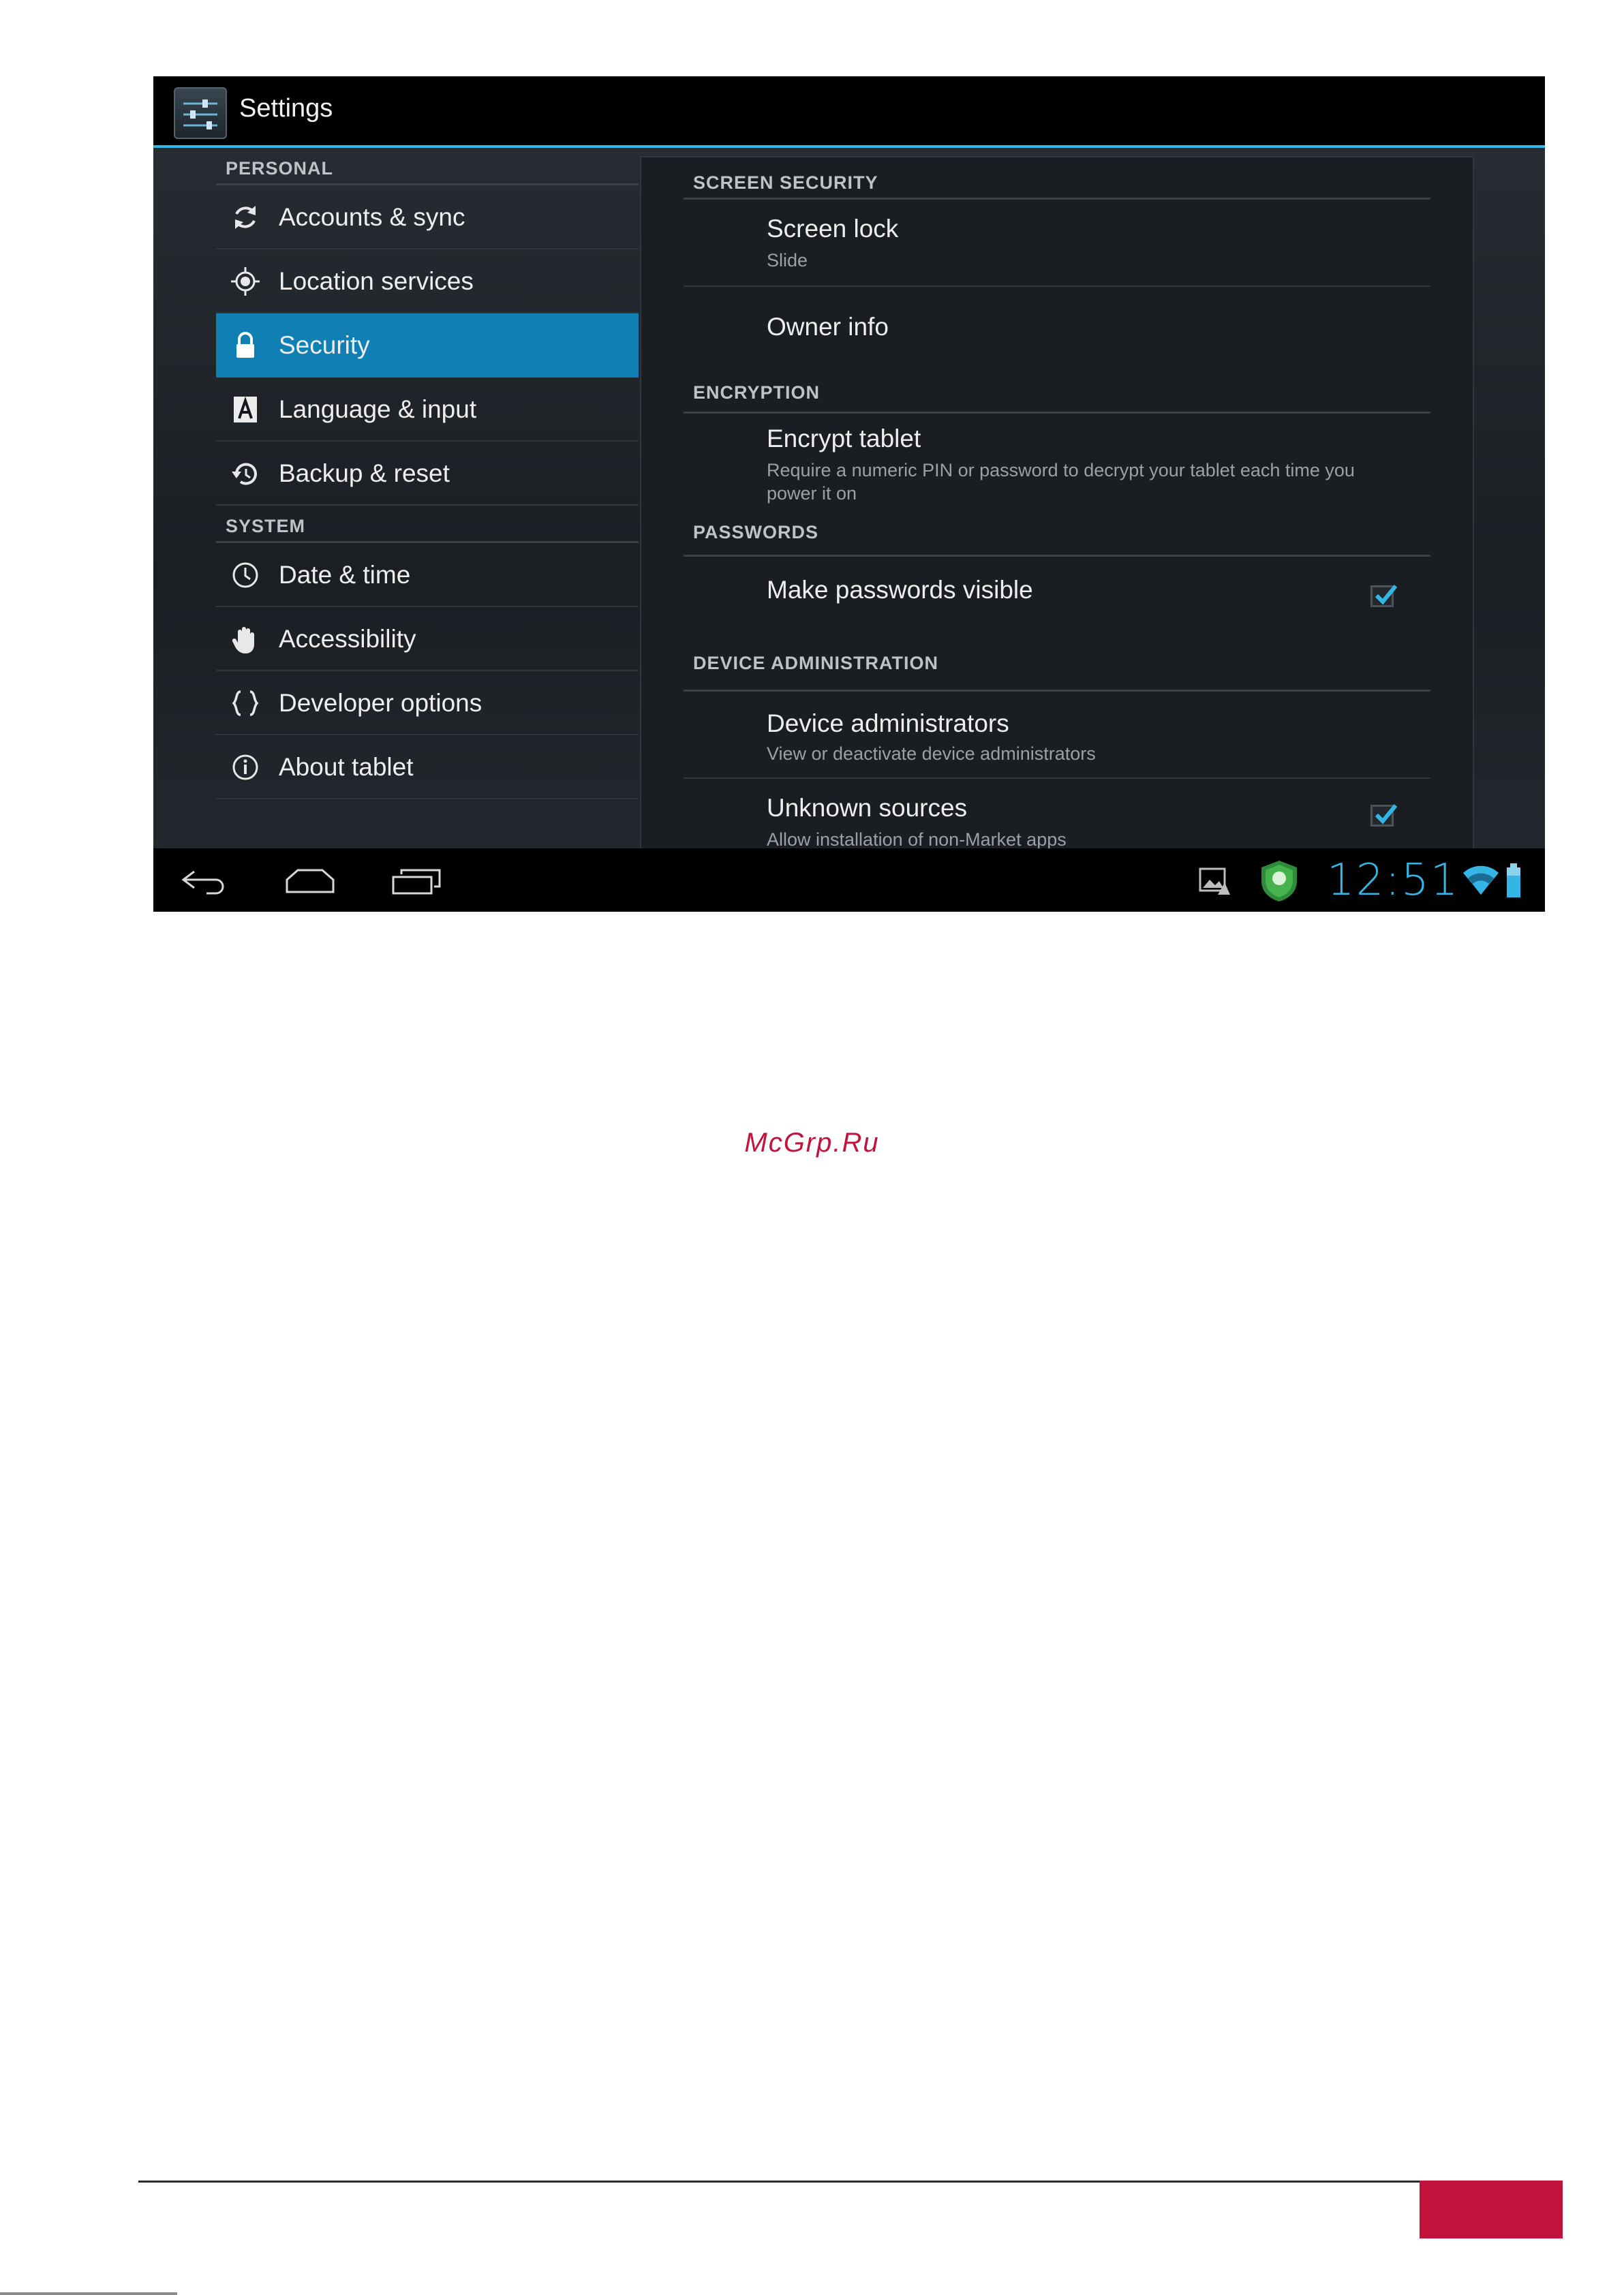 The width and height of the screenshot is (1624, 2295). I want to click on nav-item-label: Backup & reset, so click(364, 473).